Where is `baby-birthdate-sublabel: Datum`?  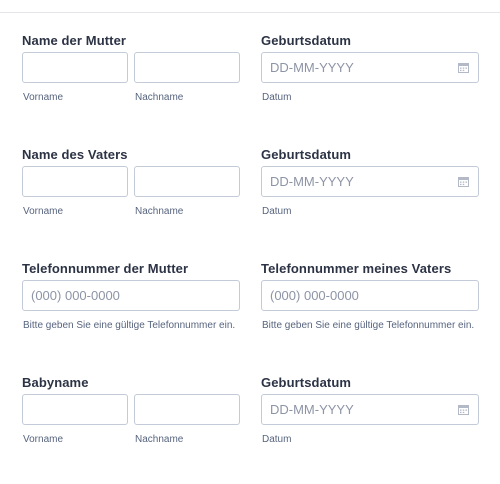
baby-birthdate-sublabel: Datum is located at coordinates (277, 439).